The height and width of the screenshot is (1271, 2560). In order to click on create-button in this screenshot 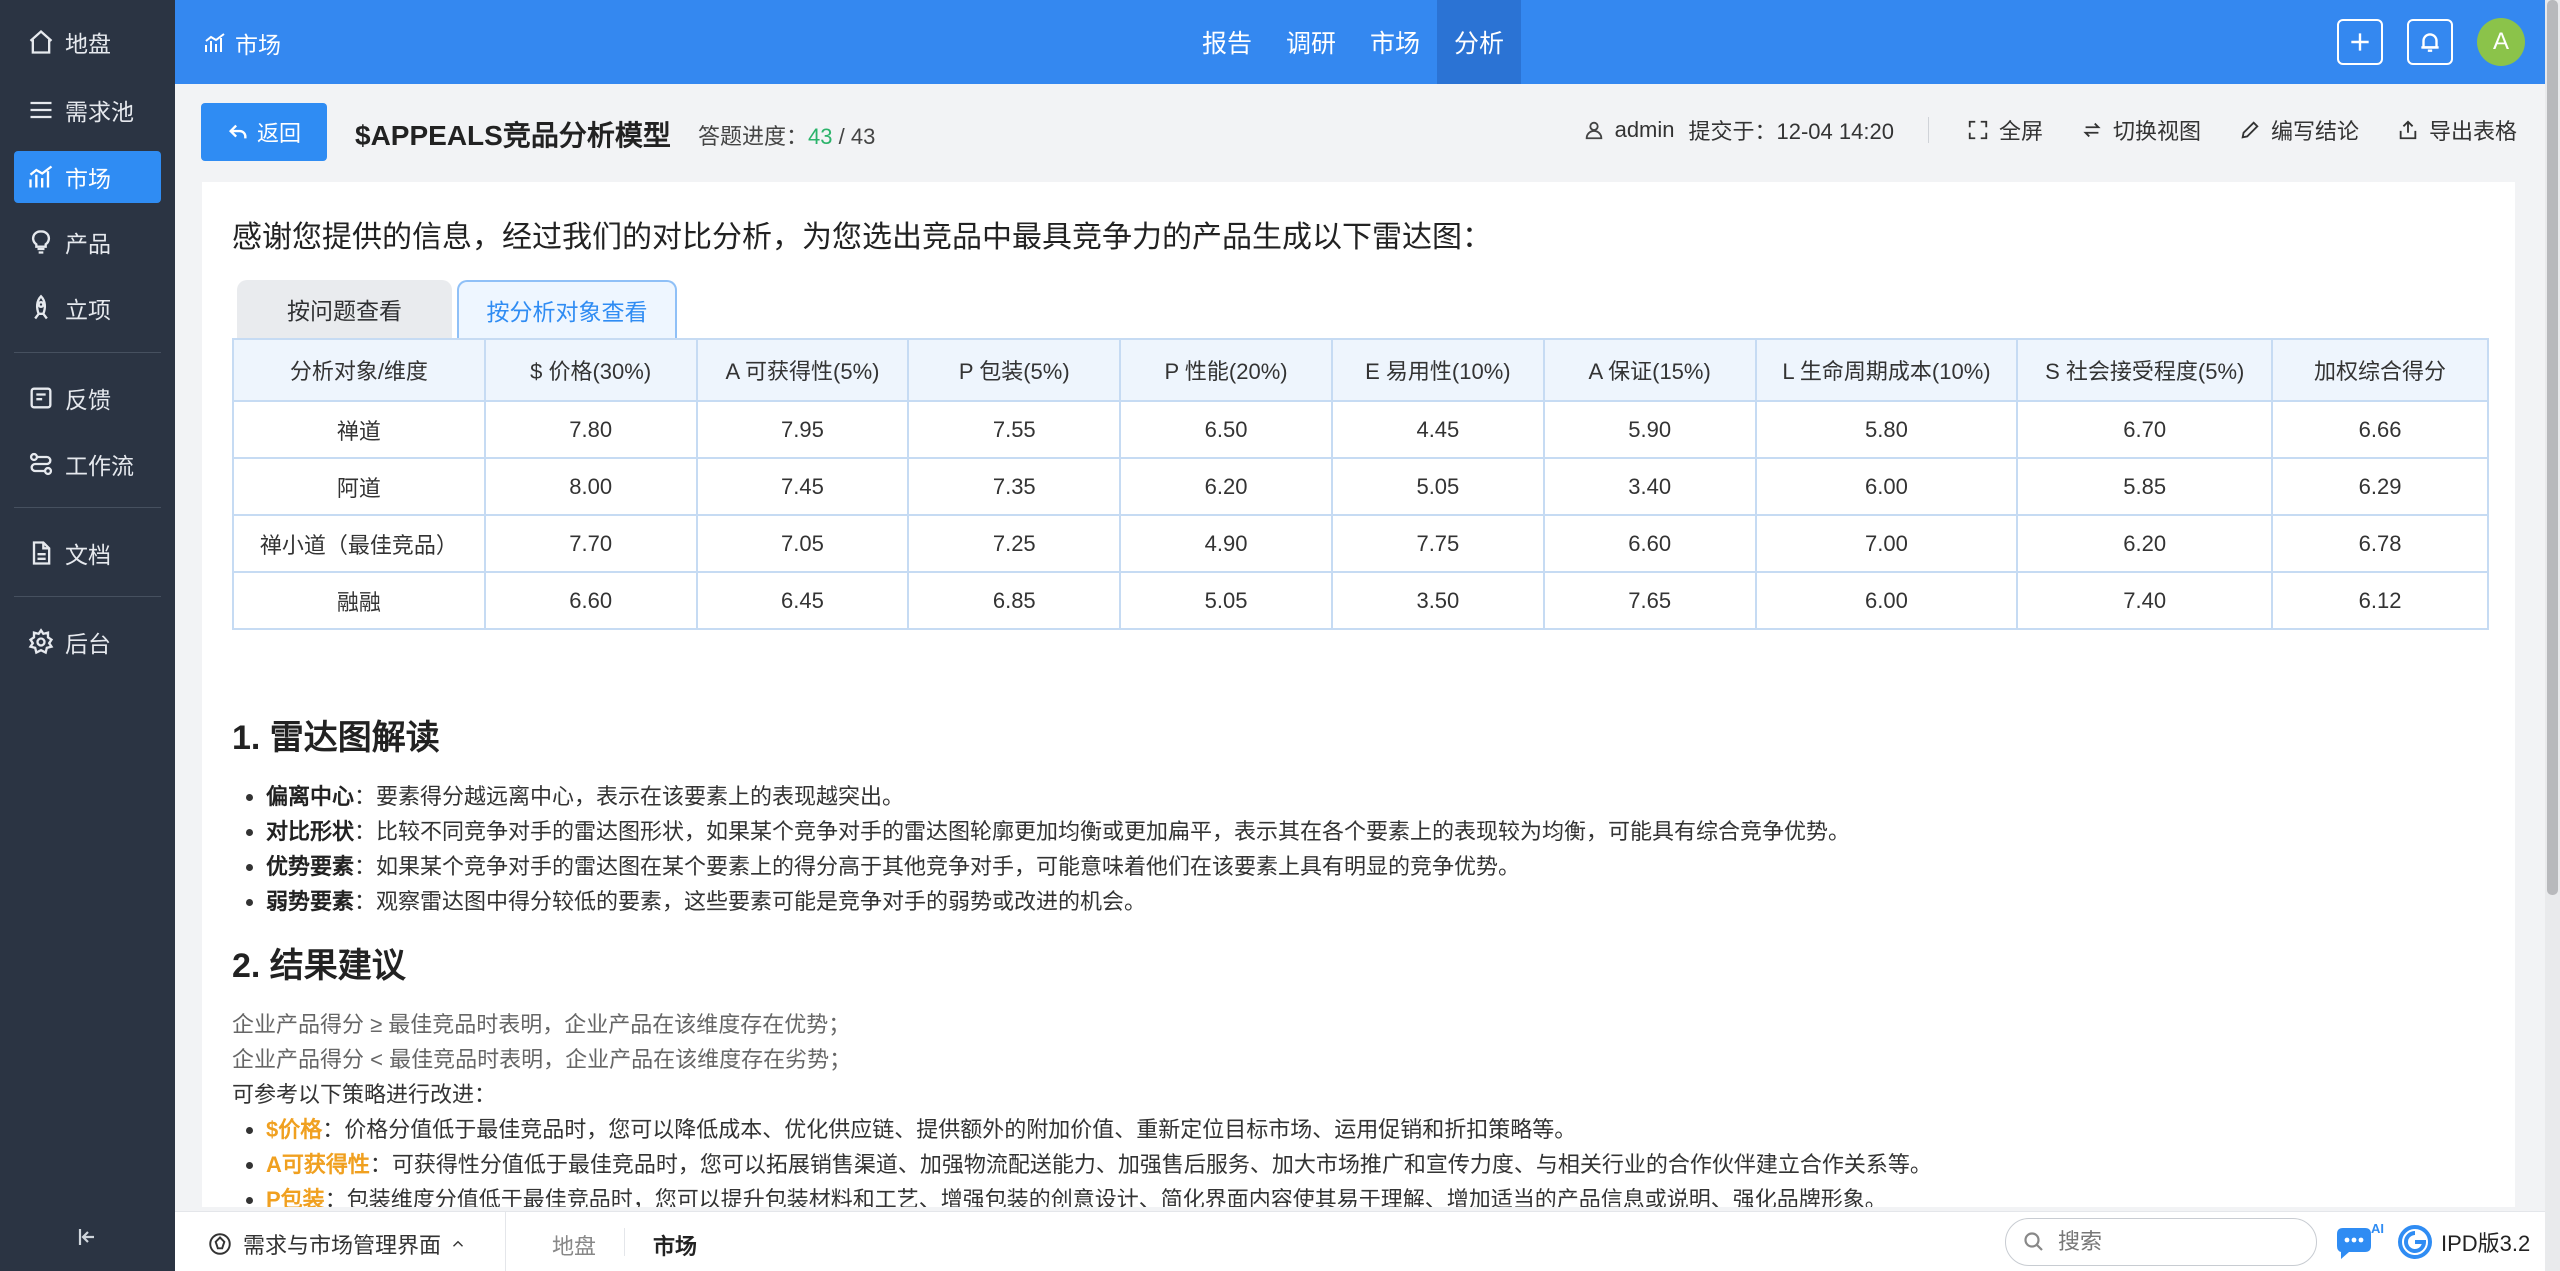, I will do `click(2360, 42)`.